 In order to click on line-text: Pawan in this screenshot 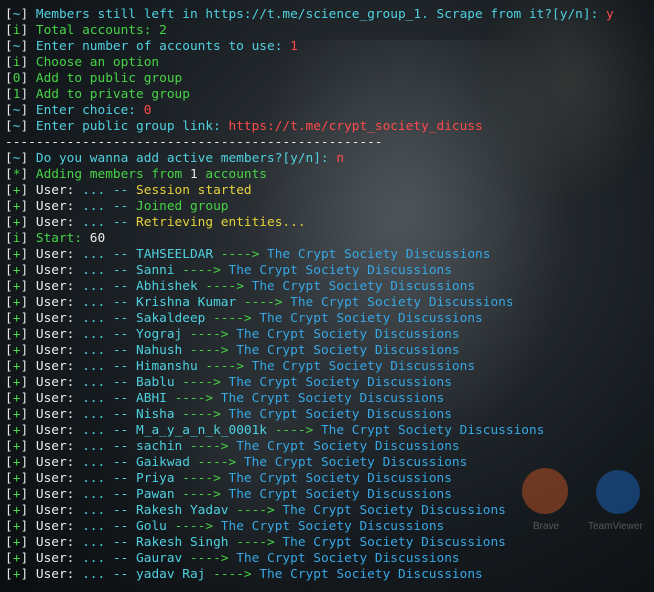, I will do `click(155, 494)`.